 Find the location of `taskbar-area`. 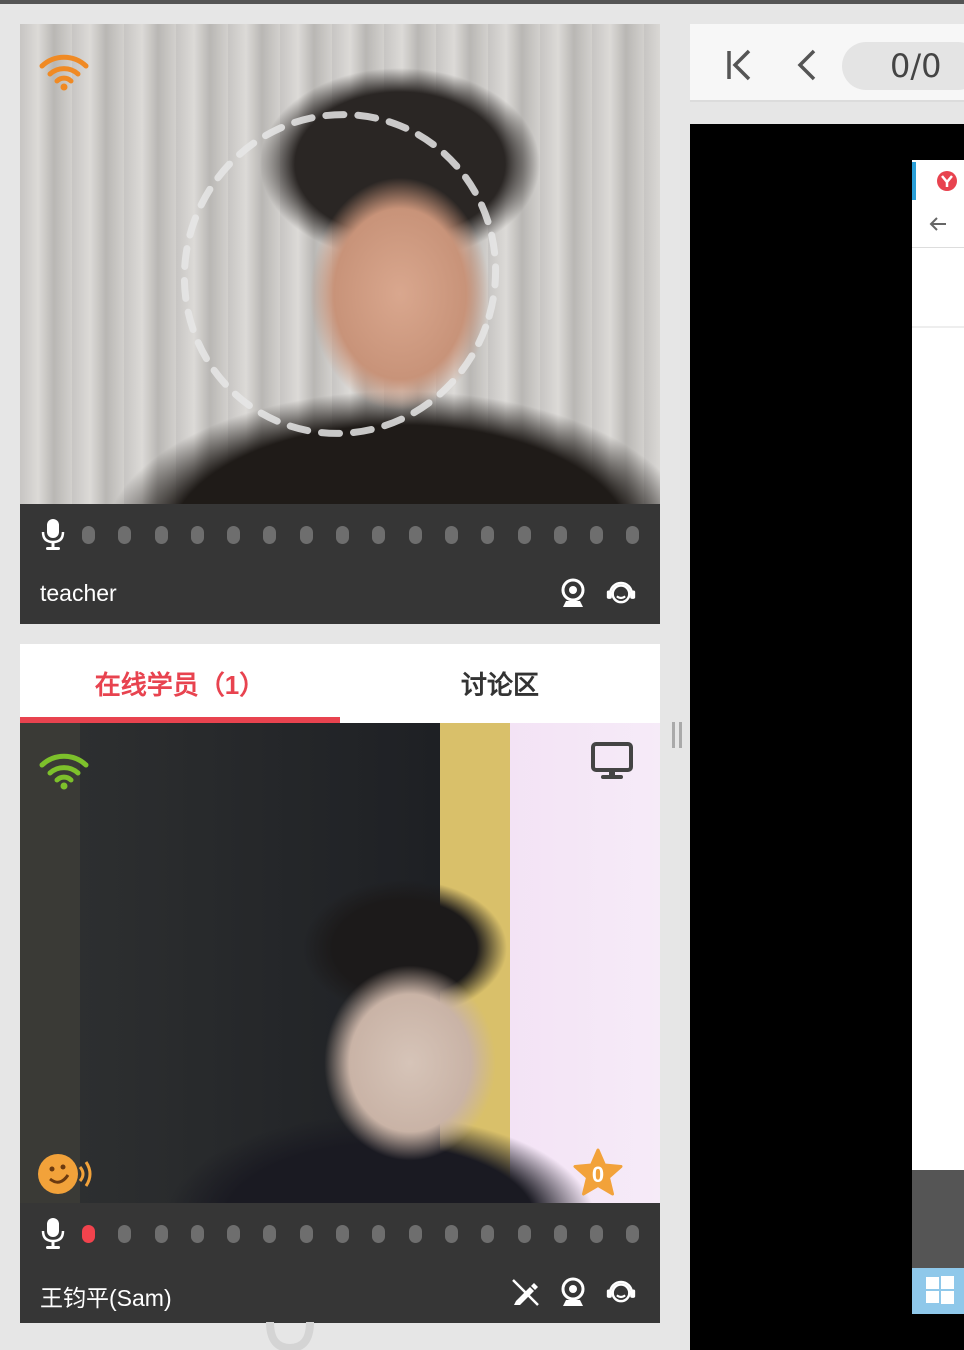

taskbar-area is located at coordinates (938, 1219).